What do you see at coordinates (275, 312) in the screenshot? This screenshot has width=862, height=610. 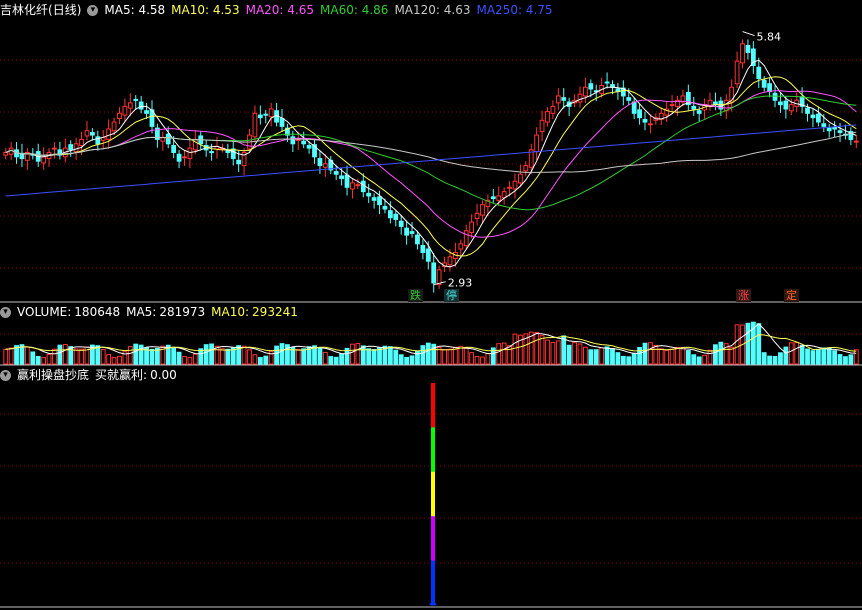 I see `volume-ma10-value: 293241` at bounding box center [275, 312].